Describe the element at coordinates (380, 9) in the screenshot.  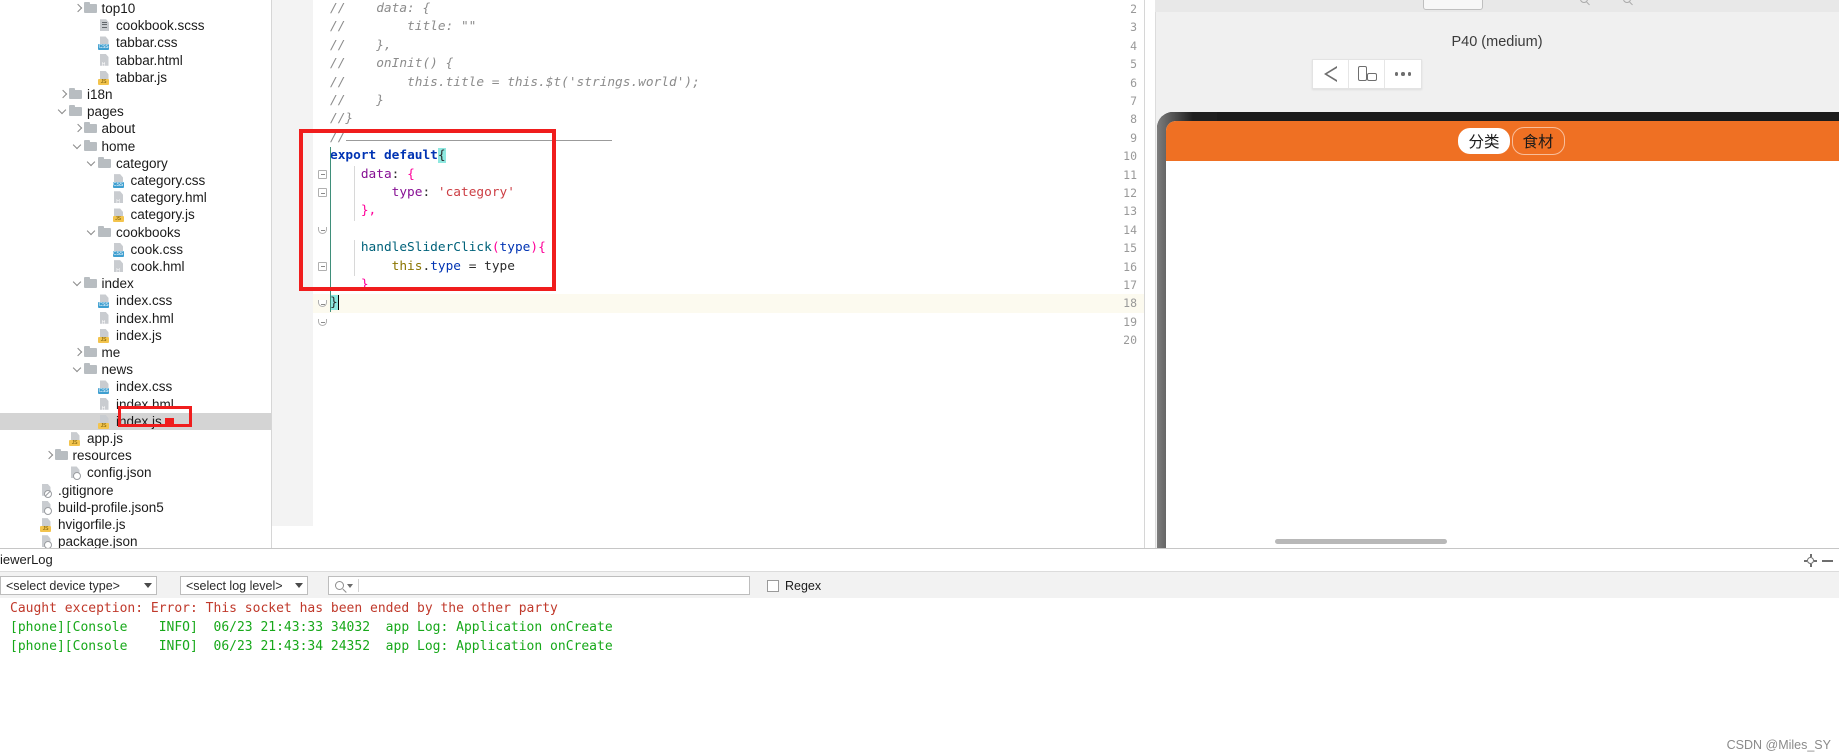
I see `code-line: // data: {` at that location.